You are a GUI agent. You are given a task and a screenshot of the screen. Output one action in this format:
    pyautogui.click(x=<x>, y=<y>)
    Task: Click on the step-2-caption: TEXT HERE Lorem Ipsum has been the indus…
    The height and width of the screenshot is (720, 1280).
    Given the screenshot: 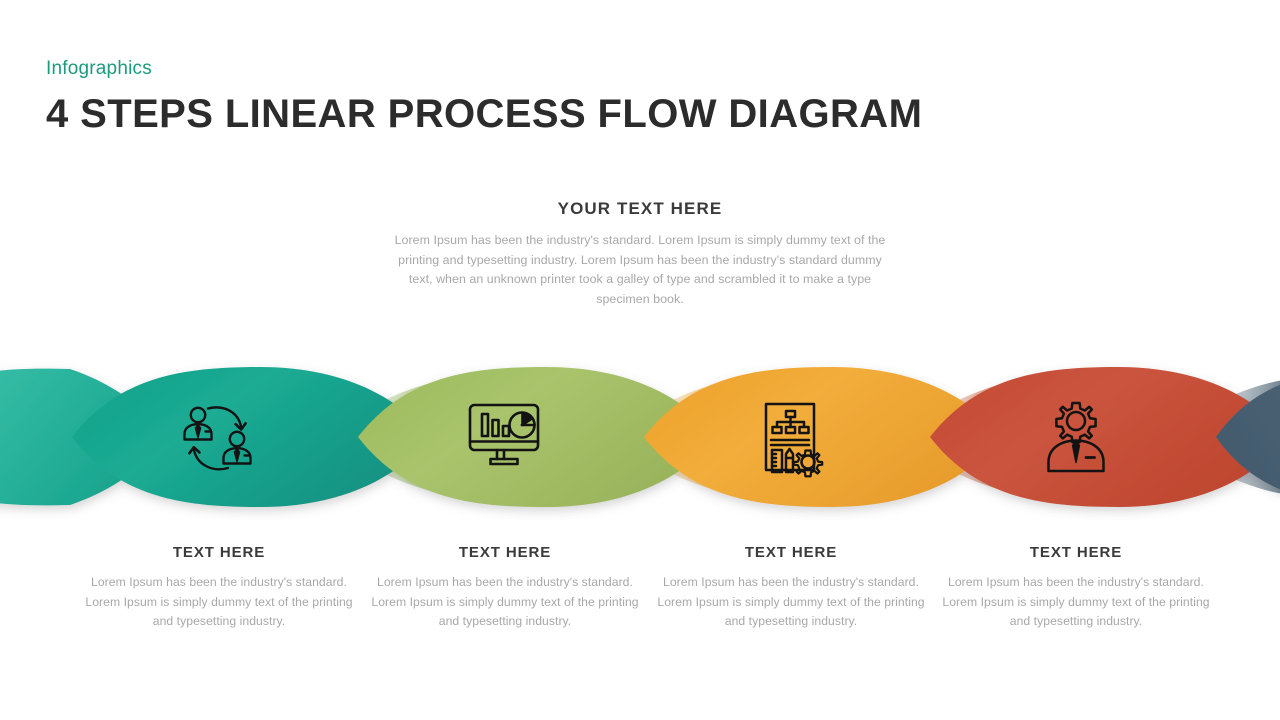 What is the action you would take?
    pyautogui.click(x=505, y=587)
    